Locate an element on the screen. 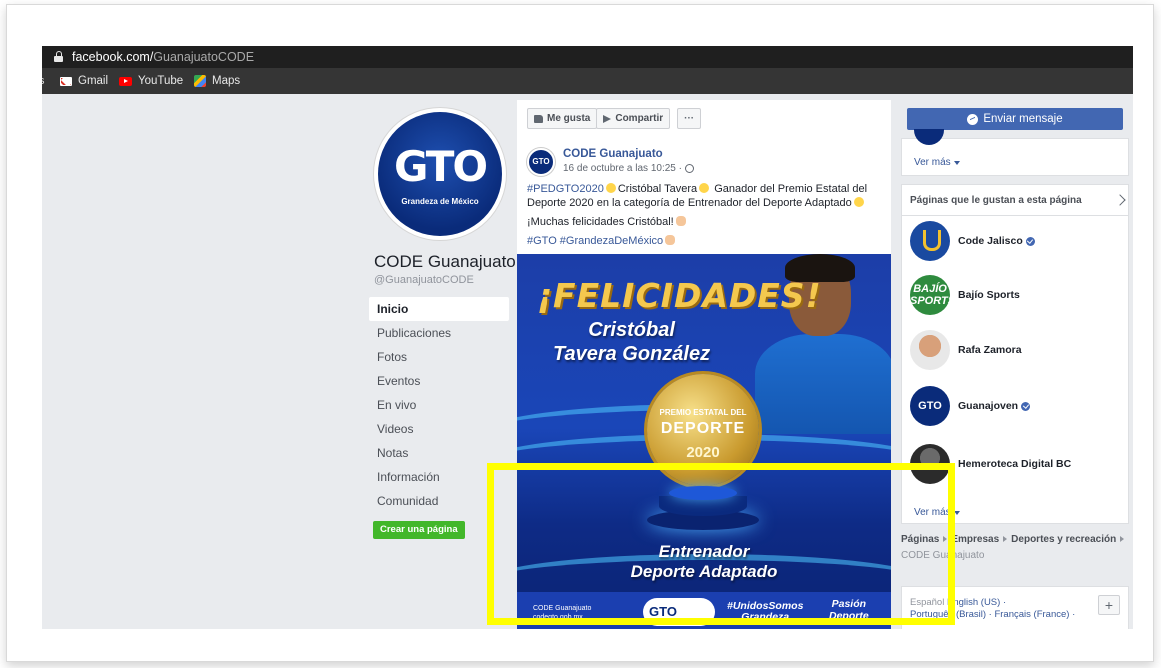 Image resolution: width=1161 pixels, height=668 pixels. youtube-icon is located at coordinates (125, 81).